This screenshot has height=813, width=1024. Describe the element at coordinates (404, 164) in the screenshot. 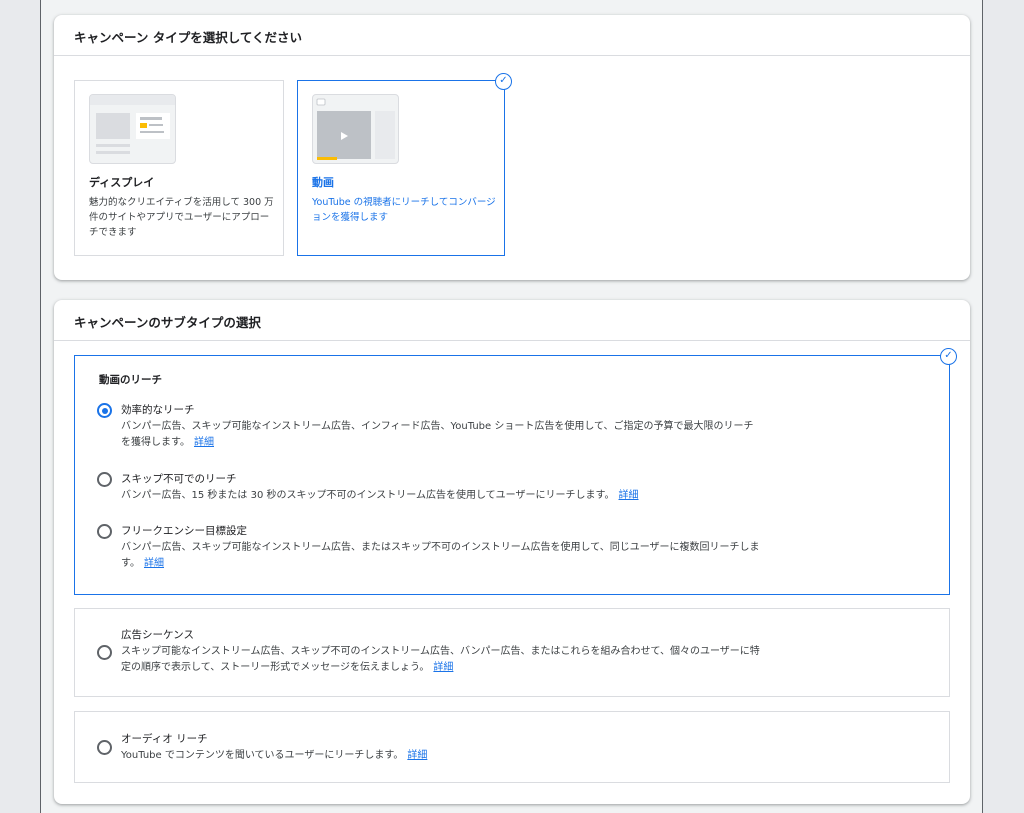

I see `tile-video: 動画 YouTube の視聴者にリーチしてコンバージョンを獲得します ✓` at that location.